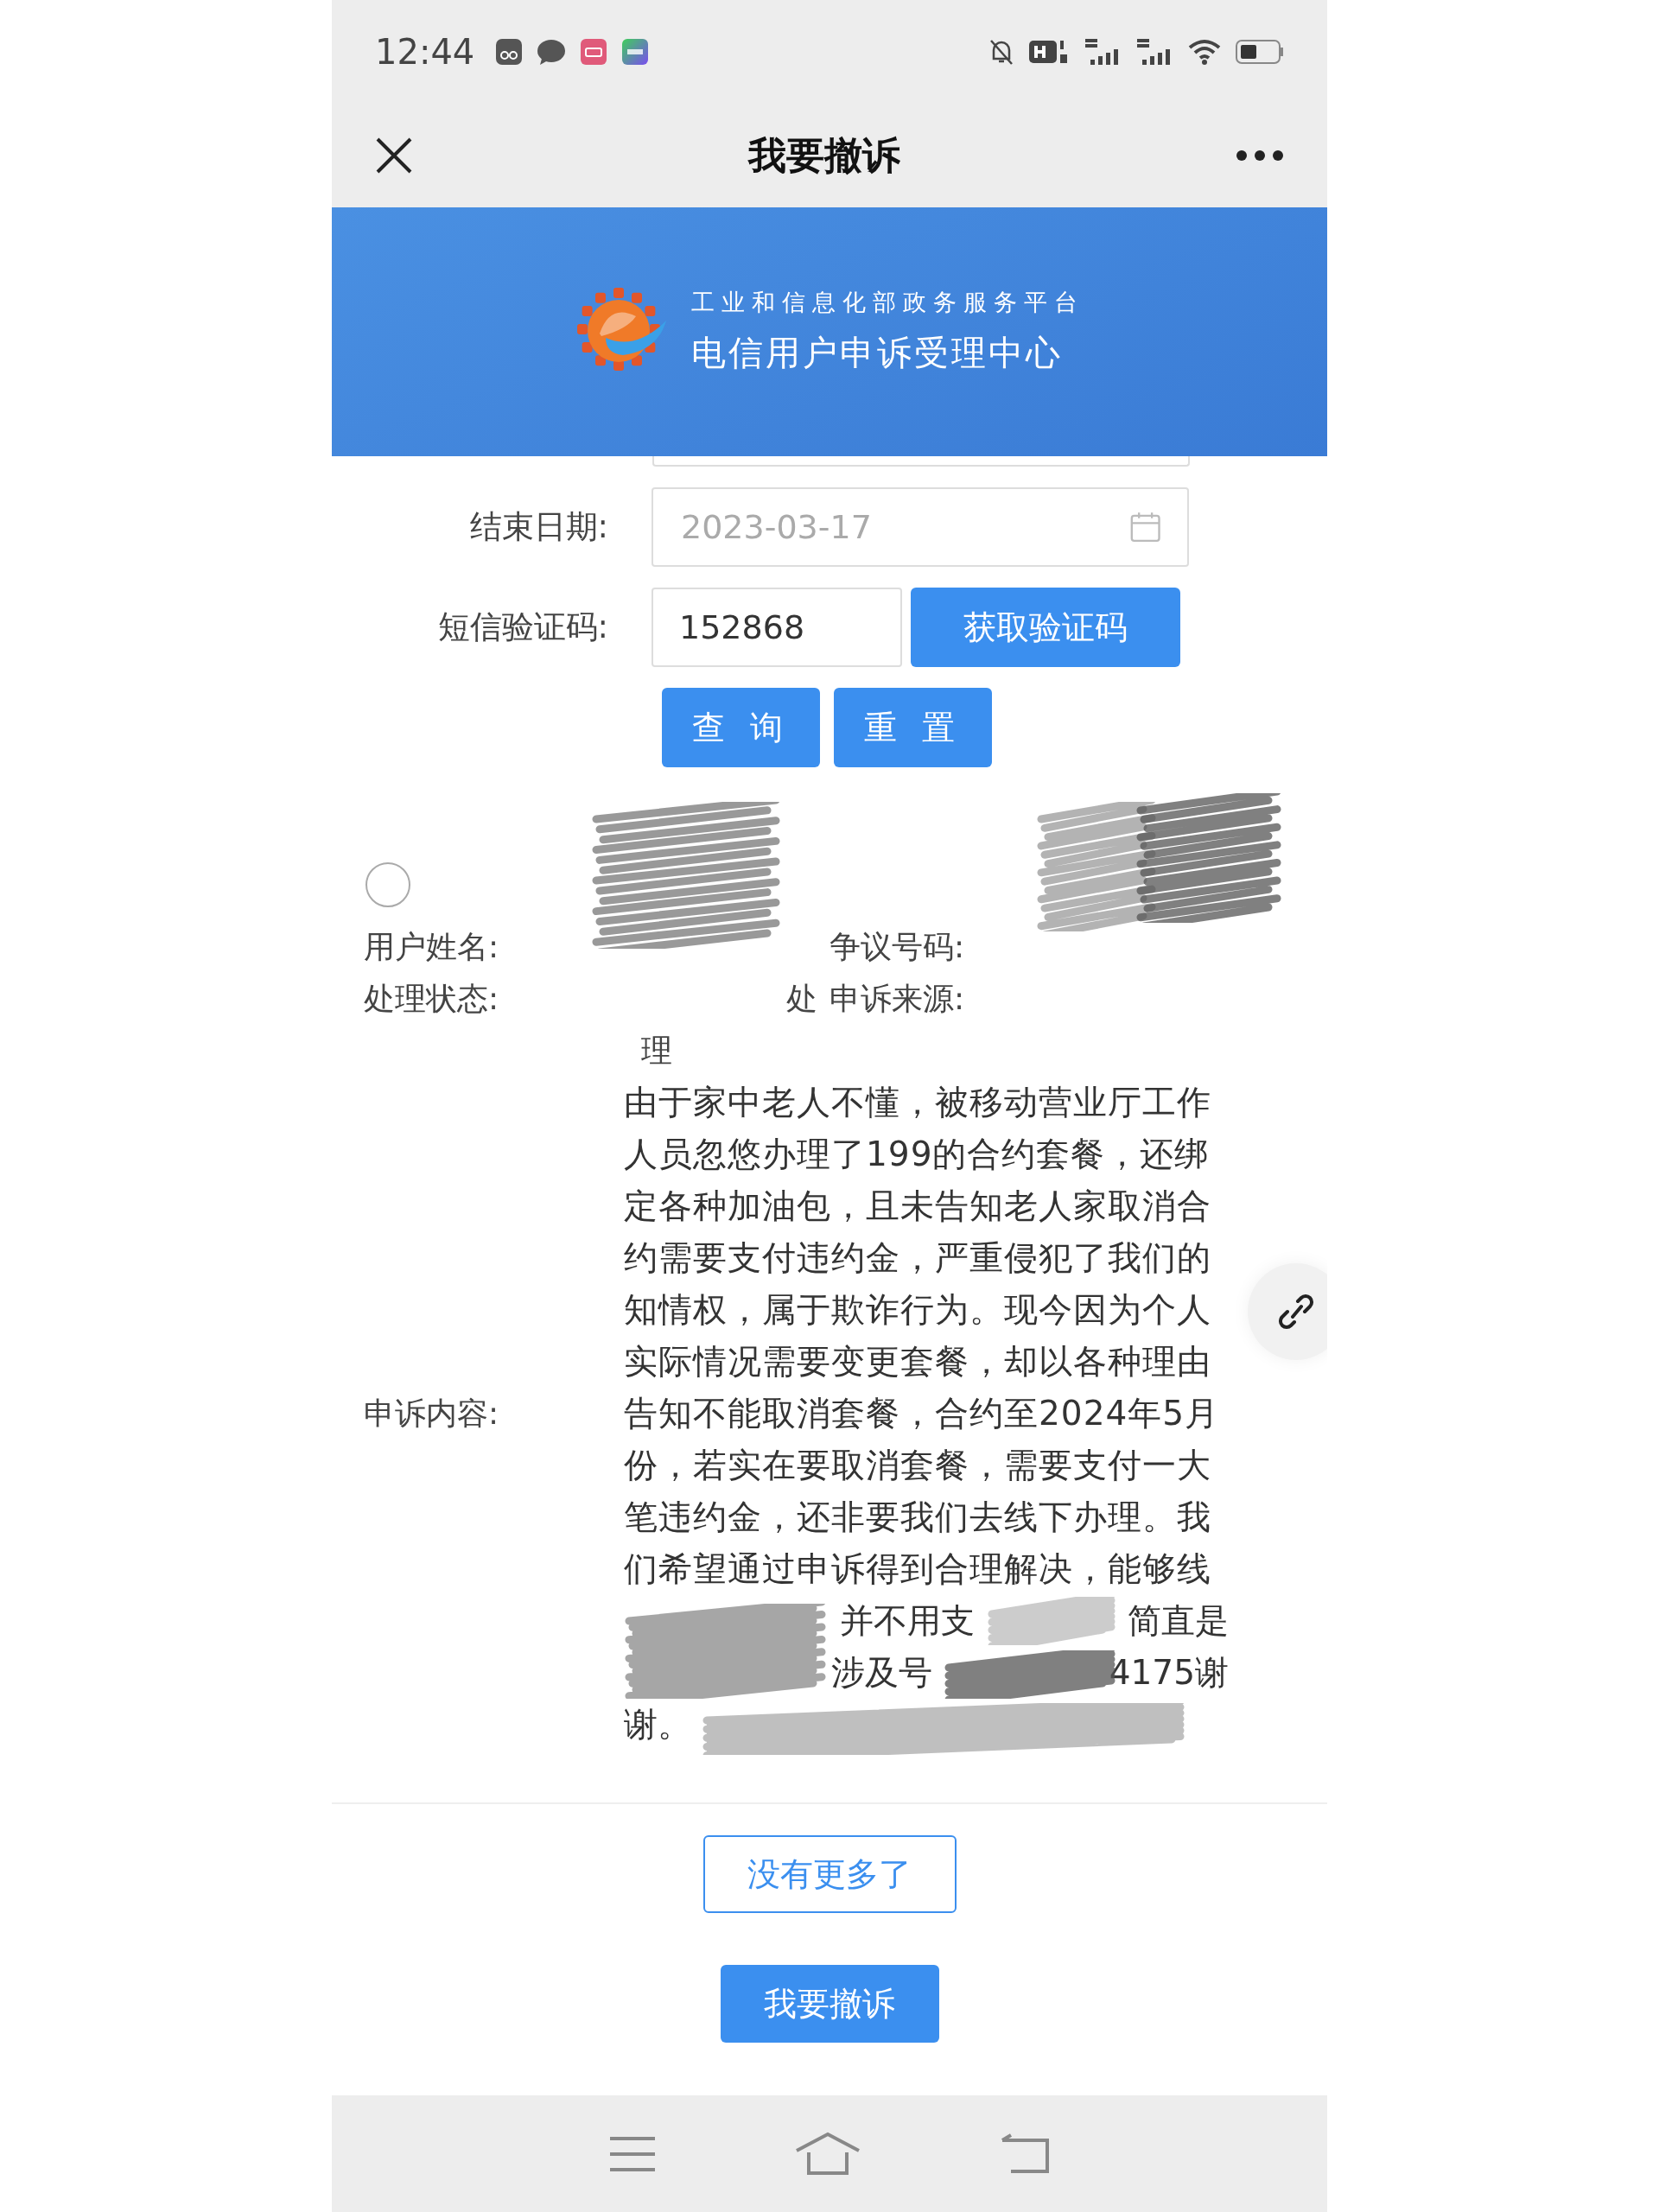 The height and width of the screenshot is (2212, 1659). I want to click on date-field: 2023-03-17, so click(920, 527).